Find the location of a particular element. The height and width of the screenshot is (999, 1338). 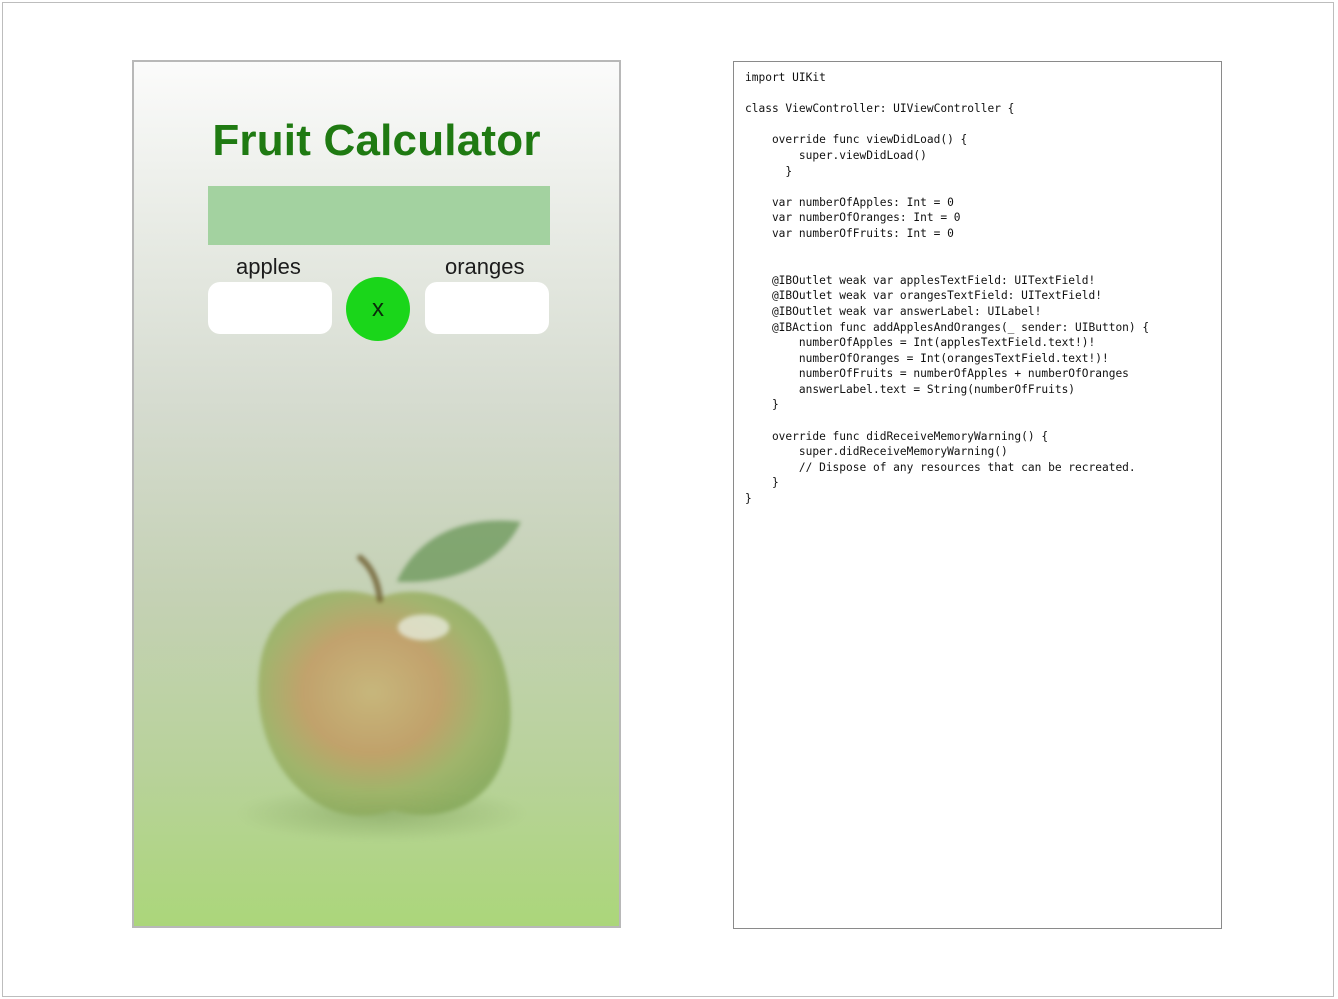

apples-label: apples is located at coordinates (268, 266).